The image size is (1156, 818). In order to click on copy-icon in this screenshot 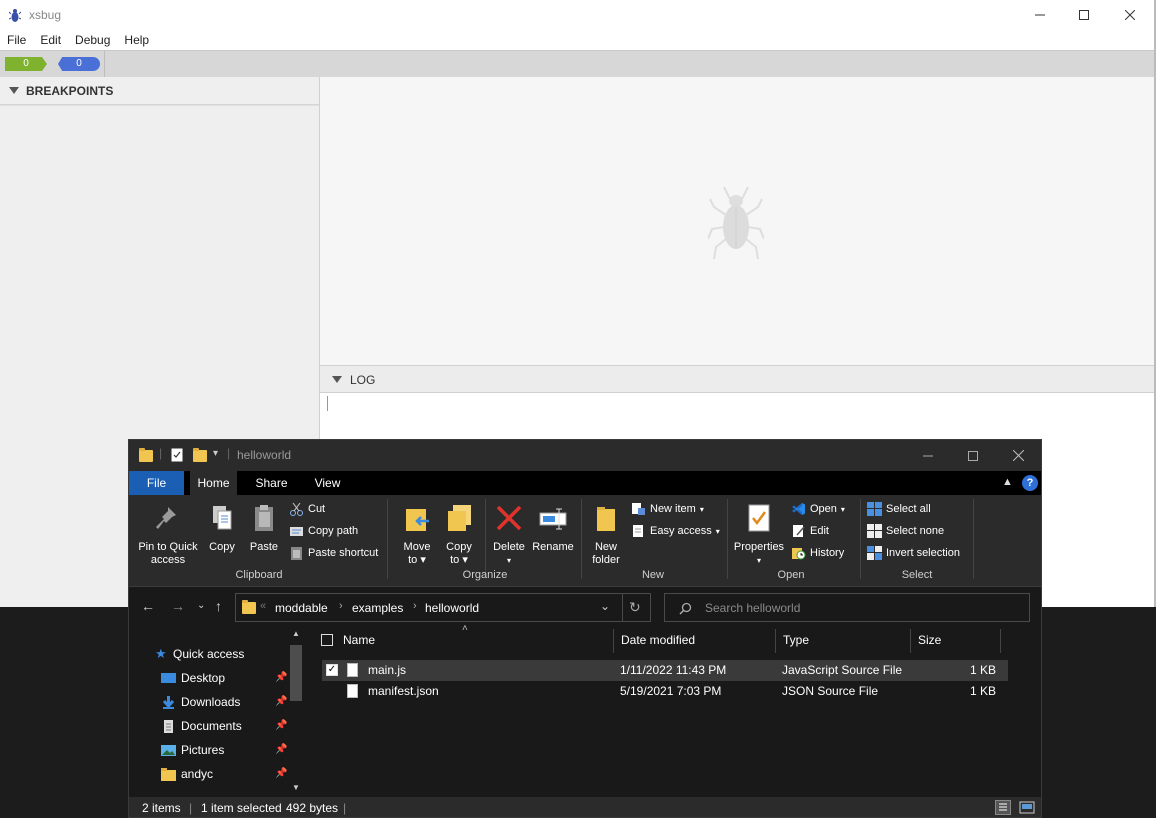, I will do `click(222, 518)`.